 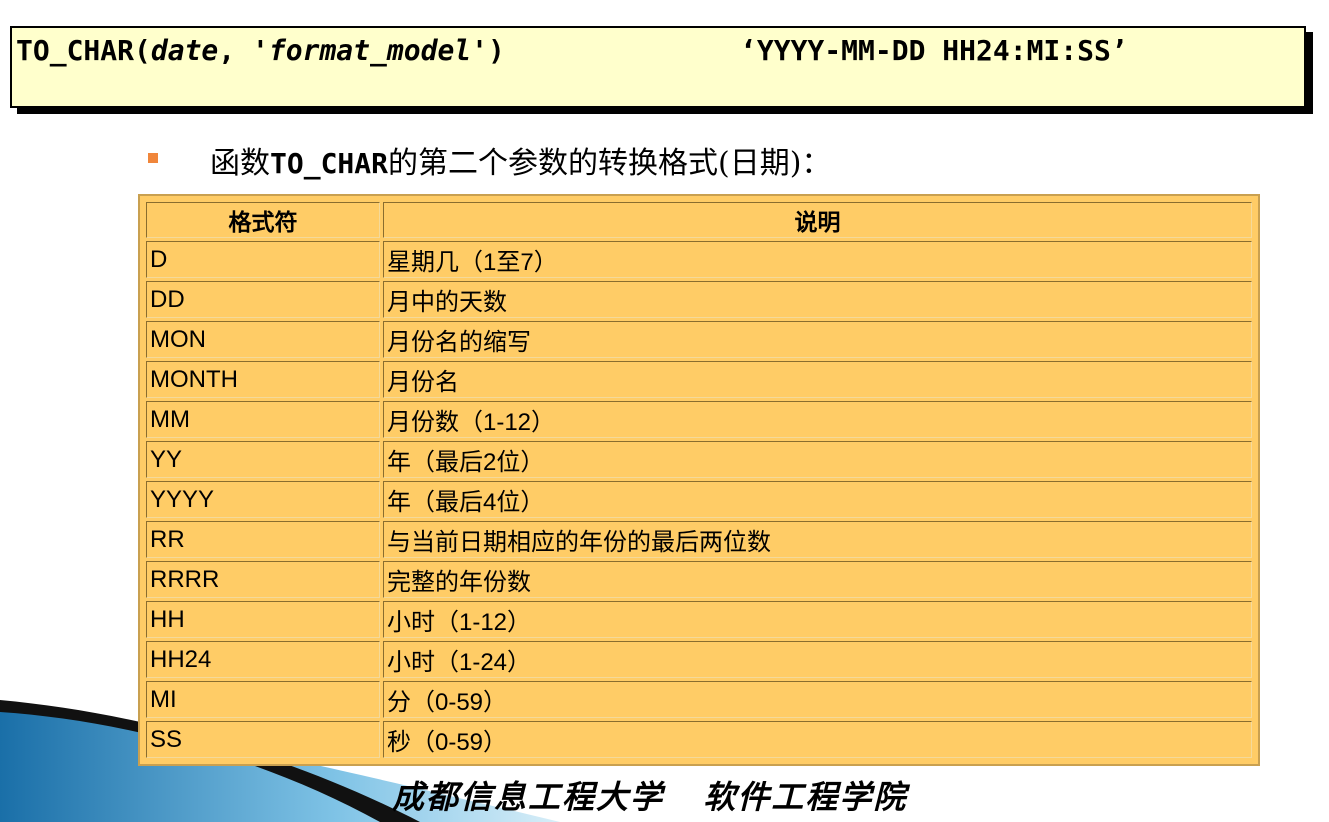 I want to click on table-row: MM 月份数（1-12）, so click(x=699, y=419).